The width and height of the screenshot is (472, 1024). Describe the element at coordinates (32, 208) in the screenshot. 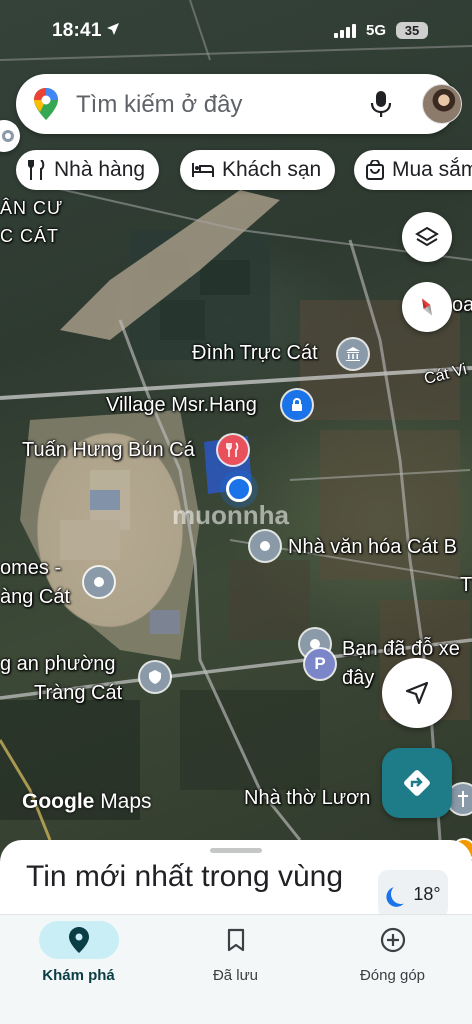

I see `map-label-area-1: ÂN CƯ` at that location.